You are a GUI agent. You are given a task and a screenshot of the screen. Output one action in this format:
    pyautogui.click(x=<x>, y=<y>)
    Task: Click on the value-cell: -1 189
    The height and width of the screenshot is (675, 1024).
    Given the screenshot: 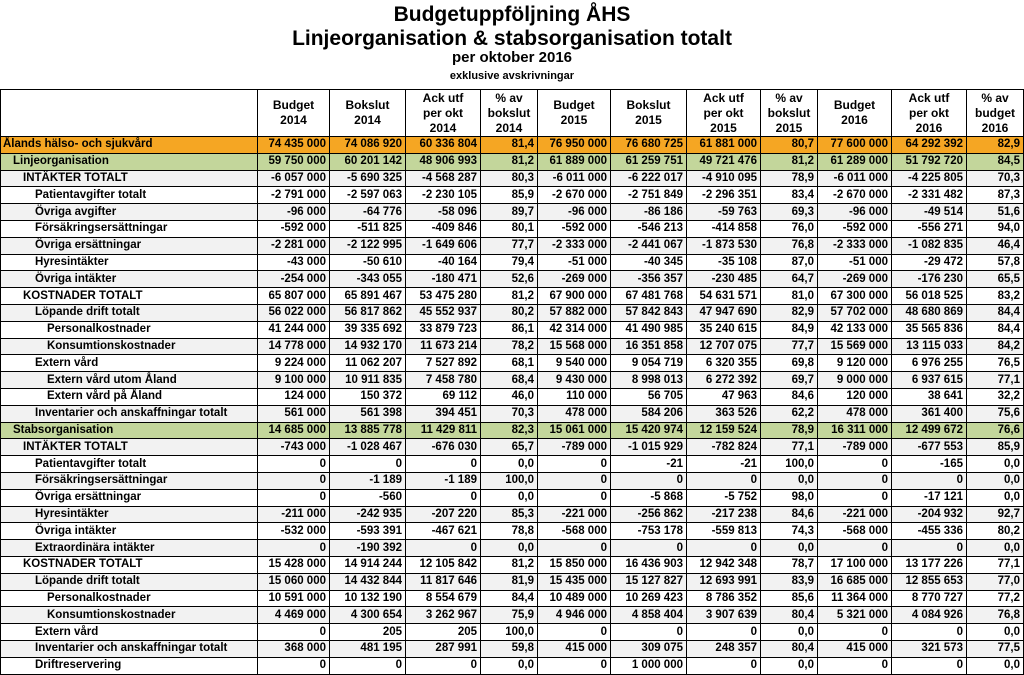 What is the action you would take?
    pyautogui.click(x=367, y=480)
    